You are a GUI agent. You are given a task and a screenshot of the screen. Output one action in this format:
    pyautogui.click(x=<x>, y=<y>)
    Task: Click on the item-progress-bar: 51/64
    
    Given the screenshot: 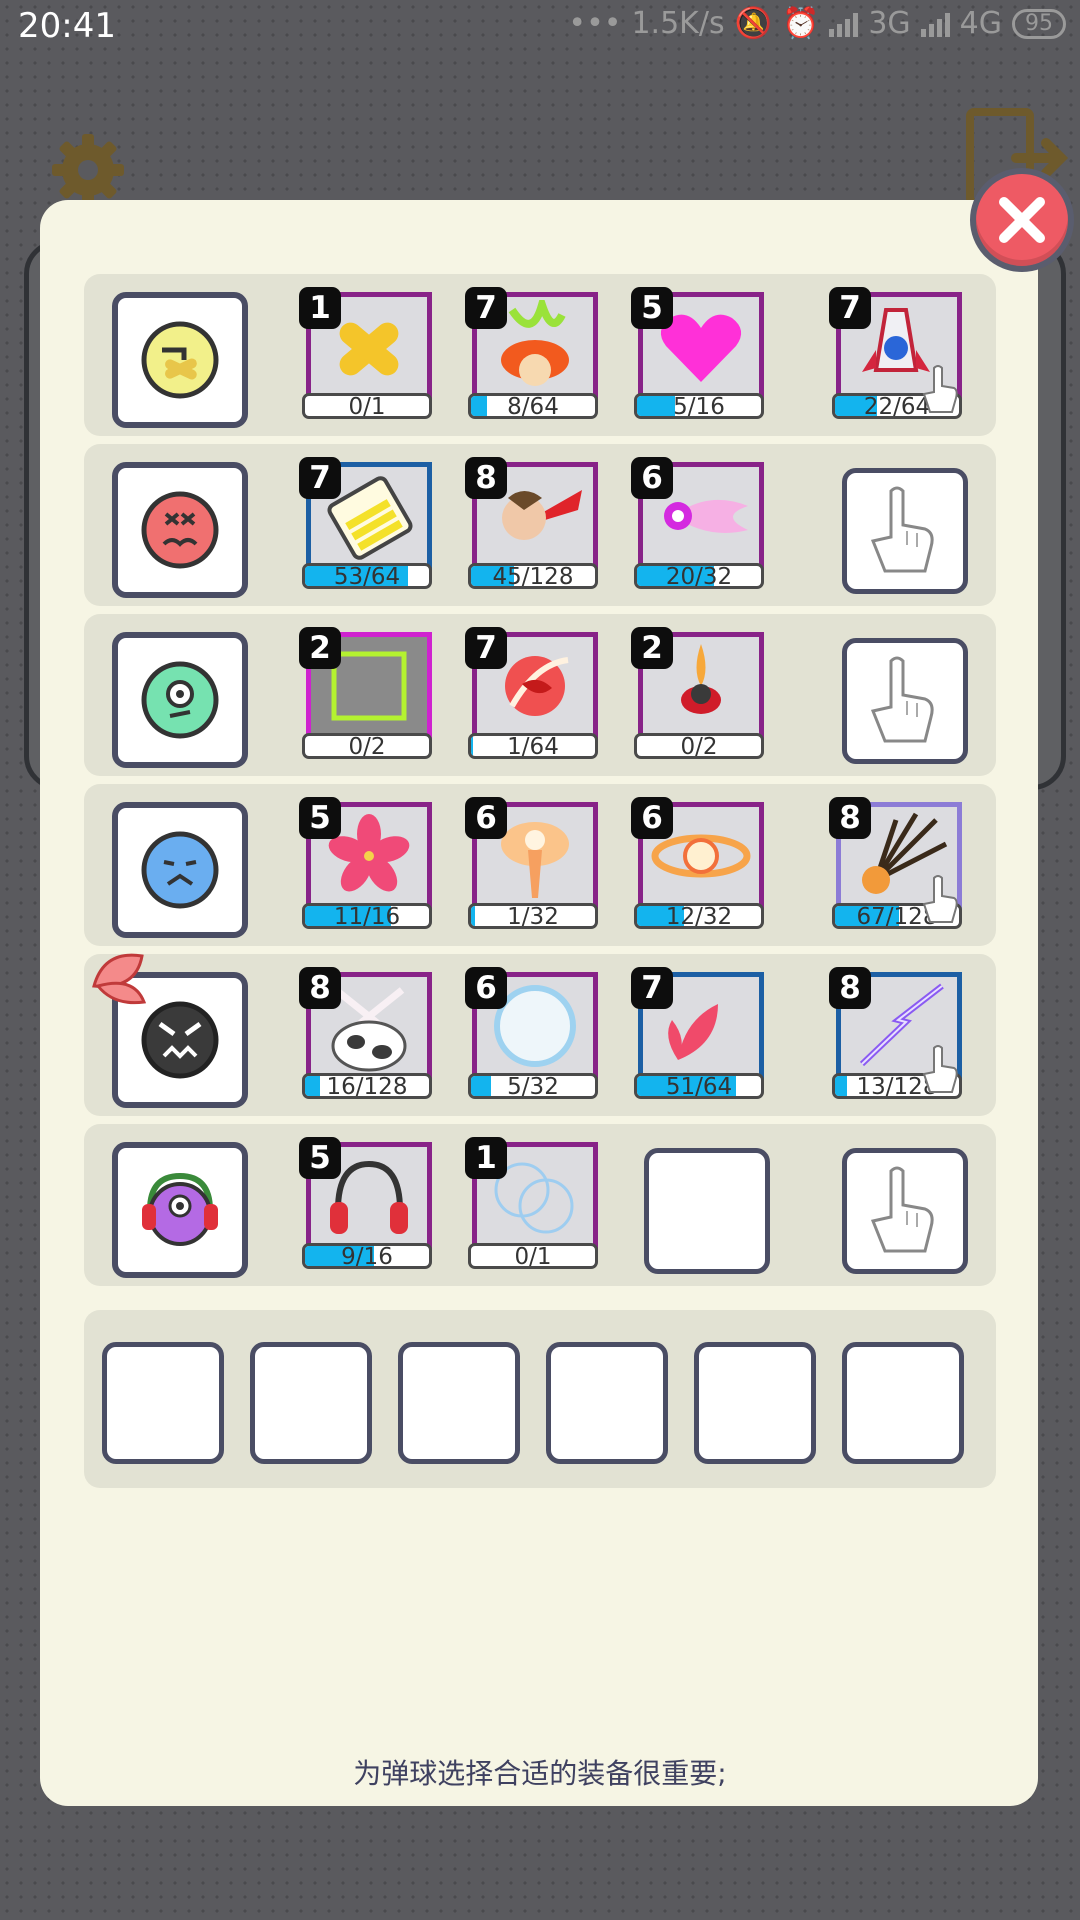 What is the action you would take?
    pyautogui.click(x=699, y=1086)
    